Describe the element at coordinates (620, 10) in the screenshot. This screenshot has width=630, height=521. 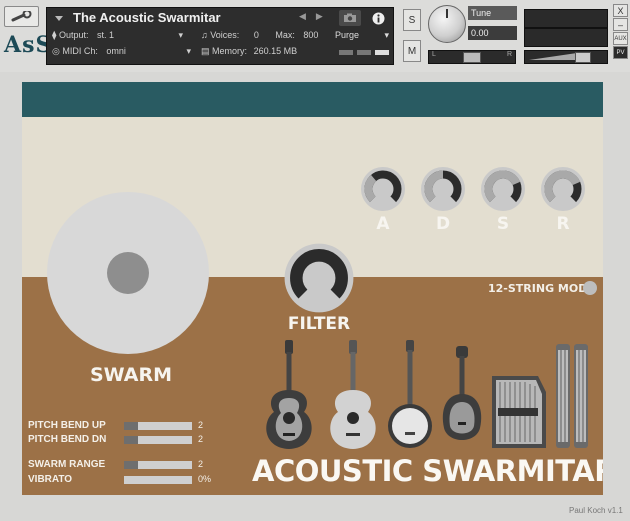
I see `close-button: X` at that location.